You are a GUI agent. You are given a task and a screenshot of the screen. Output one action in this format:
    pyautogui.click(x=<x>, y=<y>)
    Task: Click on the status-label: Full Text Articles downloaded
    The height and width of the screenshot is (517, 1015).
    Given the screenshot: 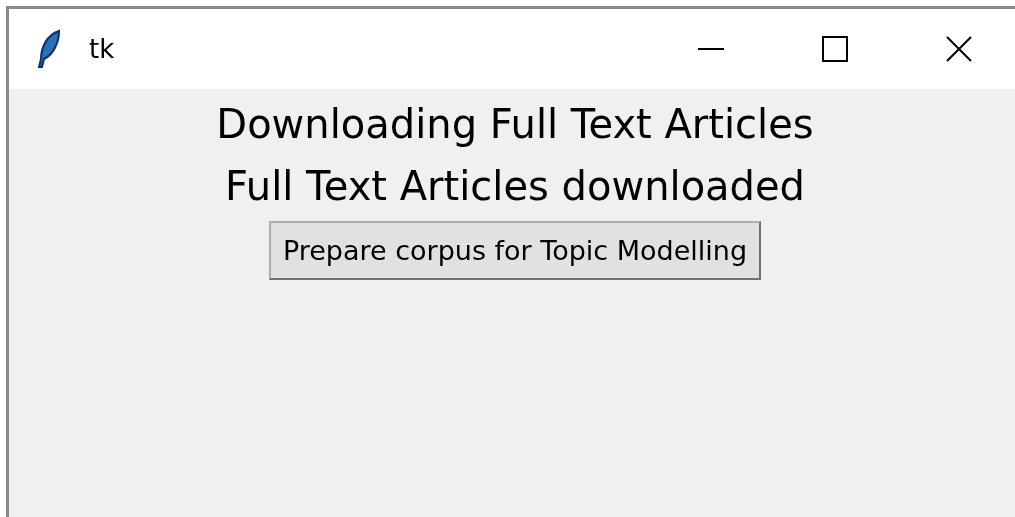 What is the action you would take?
    pyautogui.click(x=515, y=186)
    